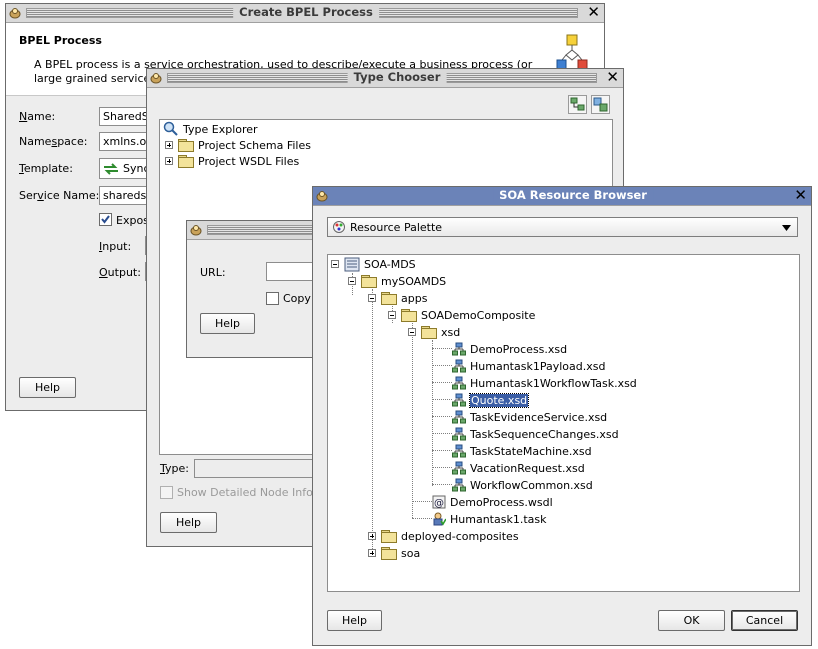  Describe the element at coordinates (339, 227) in the screenshot. I see `resource-palette-icon` at that location.